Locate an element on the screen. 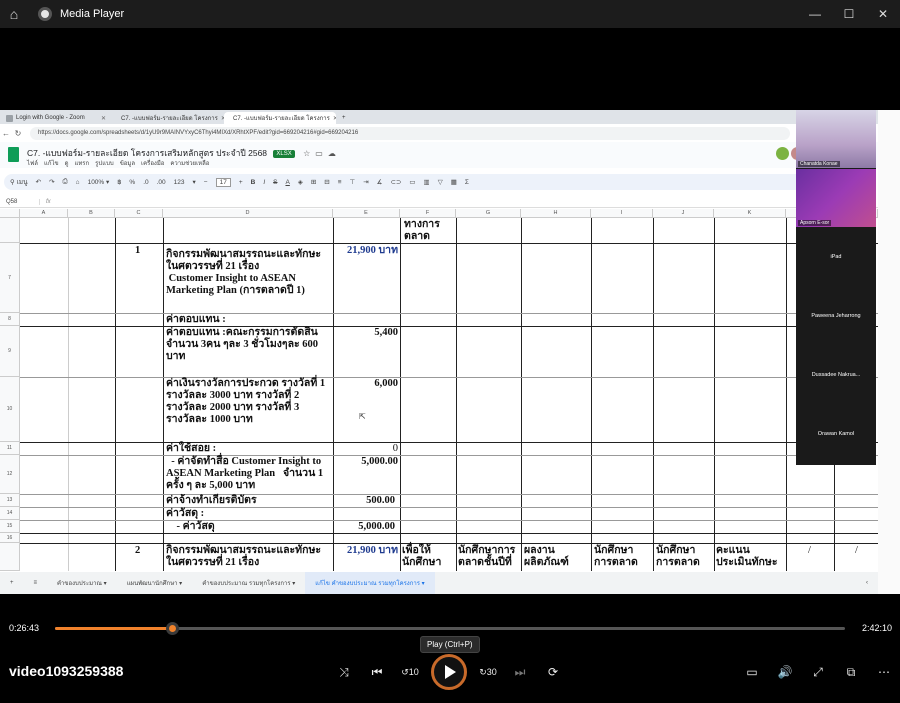 This screenshot has height=703, width=900. cell-j-last: นักศึกษา การตลาด is located at coordinates (678, 557).